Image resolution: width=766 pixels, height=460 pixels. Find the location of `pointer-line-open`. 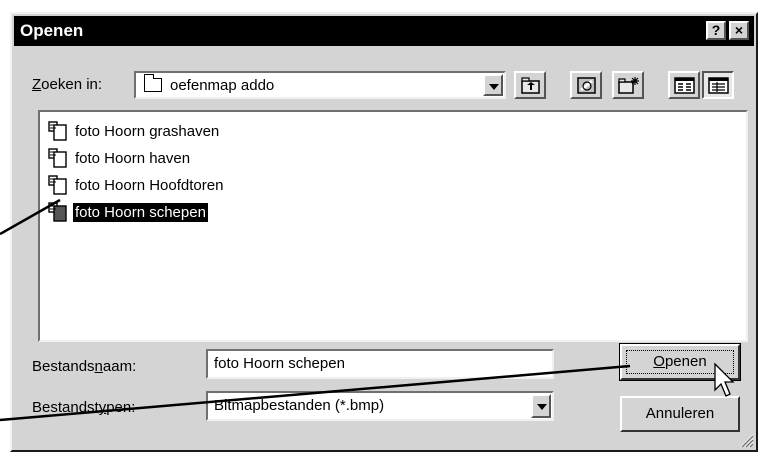

pointer-line-open is located at coordinates (315, 393).